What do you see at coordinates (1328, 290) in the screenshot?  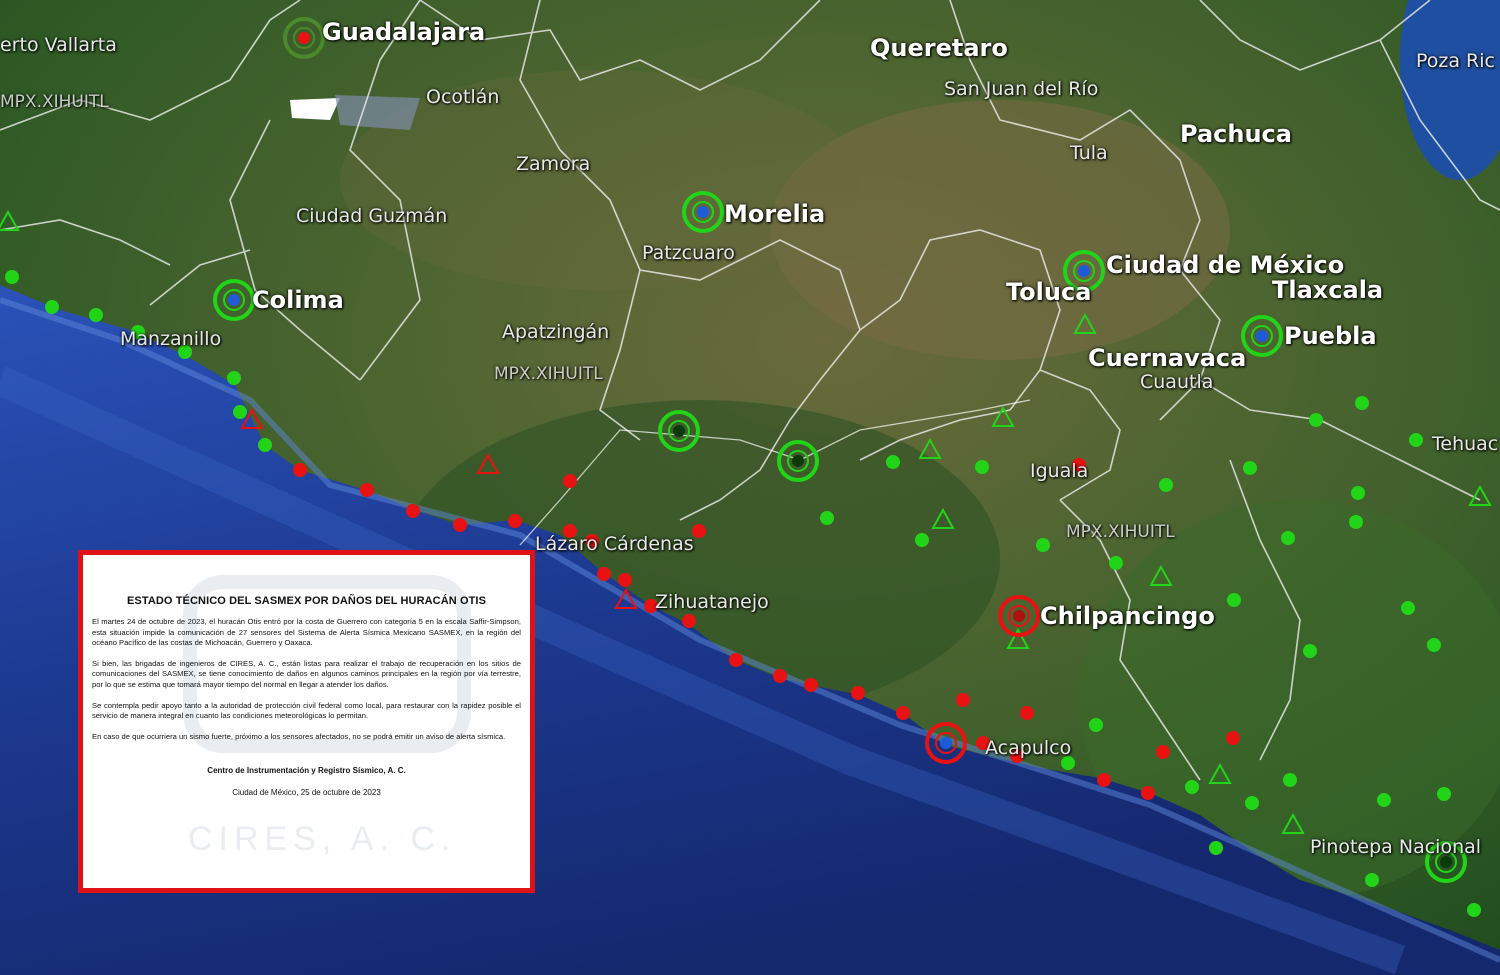 I see `city-label-tlaxcala: Tlaxcala` at bounding box center [1328, 290].